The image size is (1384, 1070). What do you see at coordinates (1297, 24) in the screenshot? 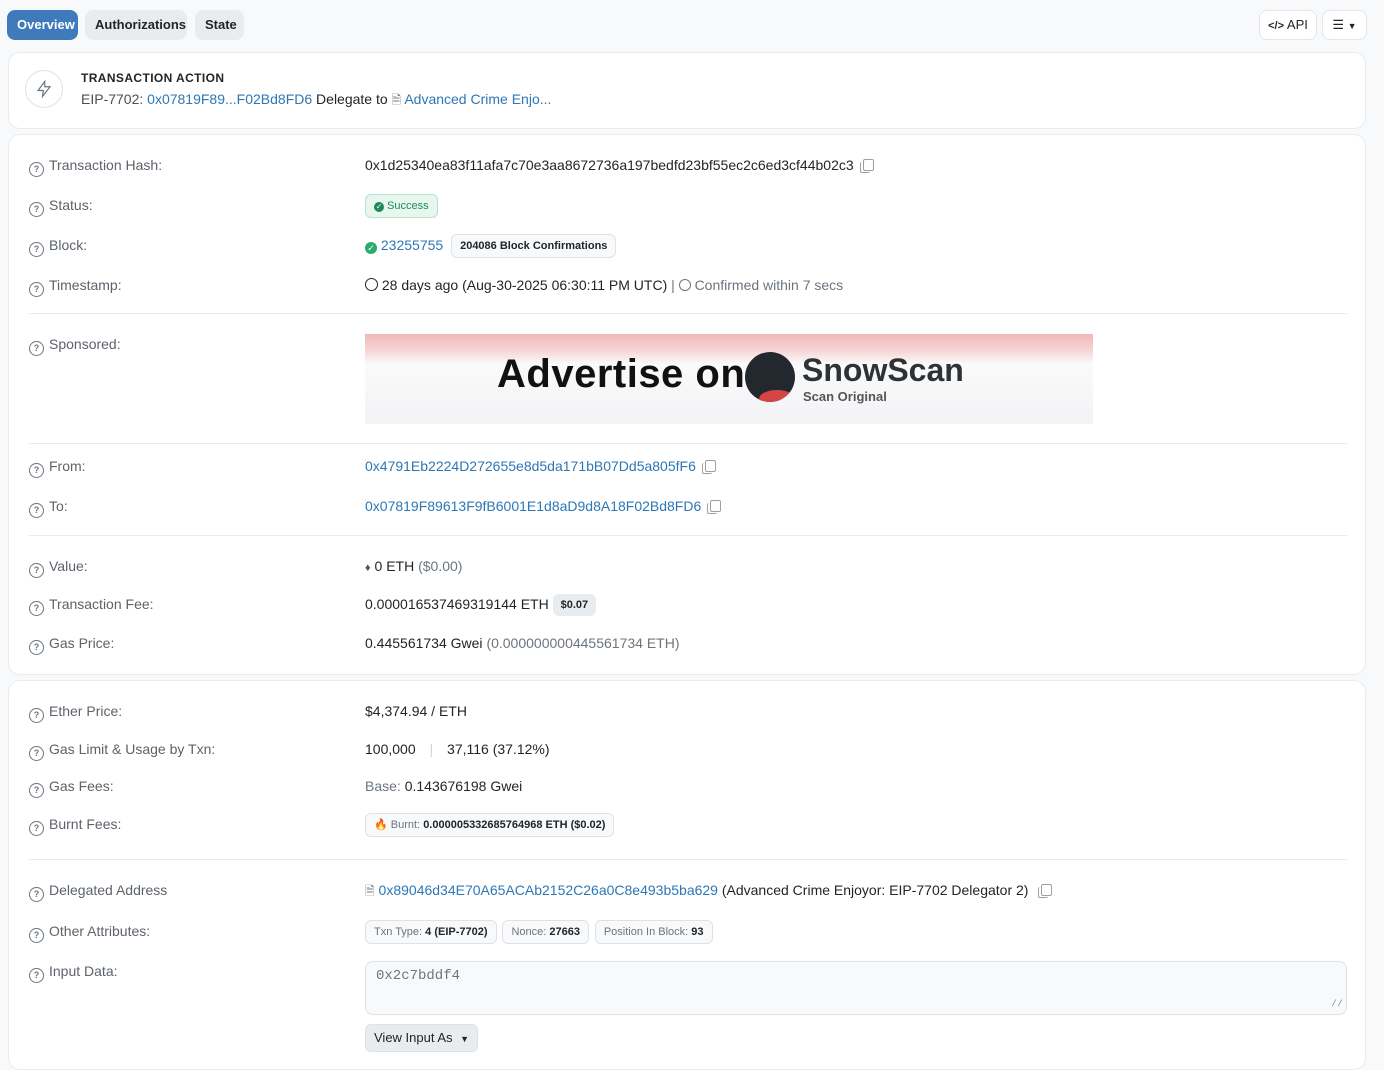
I see `api-label: API` at bounding box center [1297, 24].